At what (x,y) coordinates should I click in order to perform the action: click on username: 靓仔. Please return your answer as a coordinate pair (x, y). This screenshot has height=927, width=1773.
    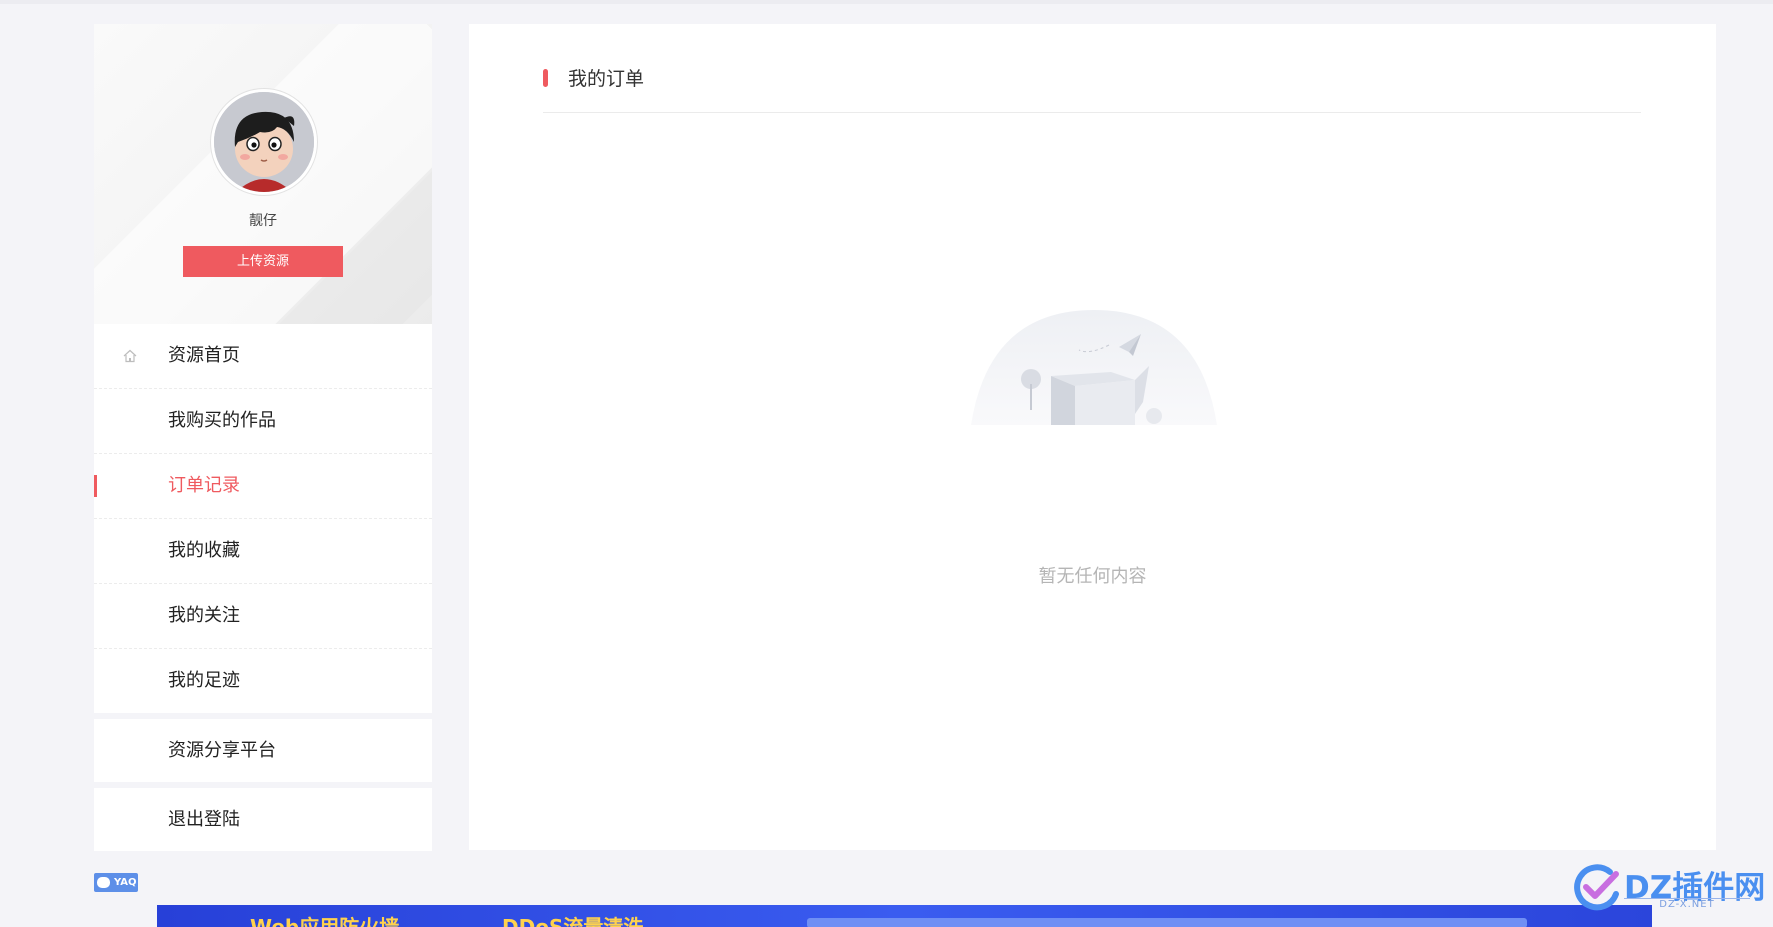
    Looking at the image, I should click on (263, 221).